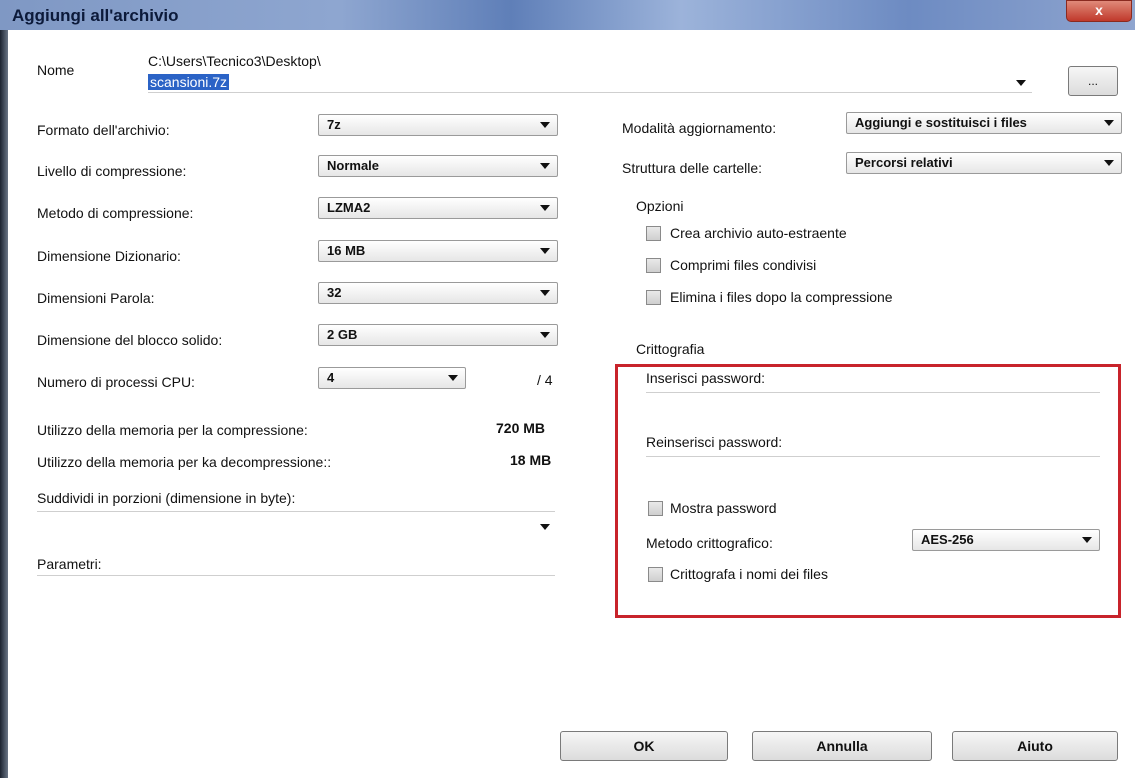 This screenshot has height=778, width=1135. Describe the element at coordinates (743, 265) in the screenshot. I see `compress-shared-label: Comprimi files condivisi` at that location.